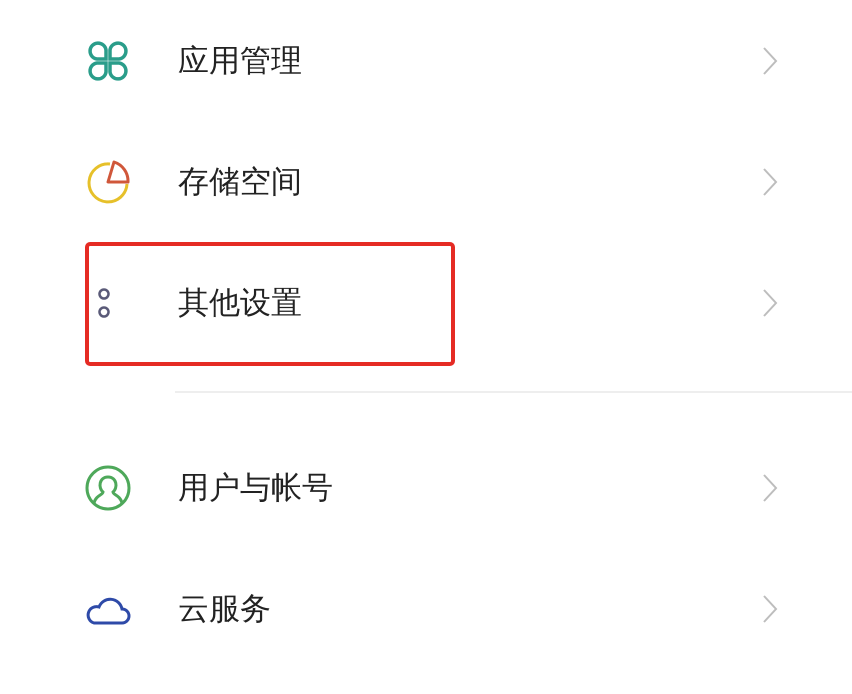 This screenshot has width=852, height=694. I want to click on item-label: 其他设置, so click(240, 303).